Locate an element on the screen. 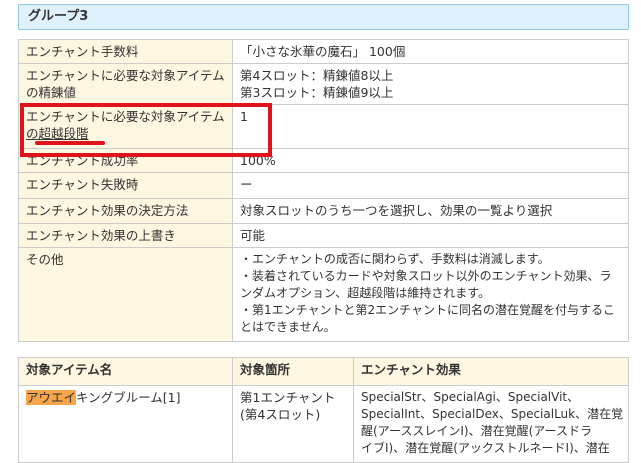 Image resolution: width=641 pixels, height=463 pixels. annotation-red-underline is located at coordinates (70, 143).